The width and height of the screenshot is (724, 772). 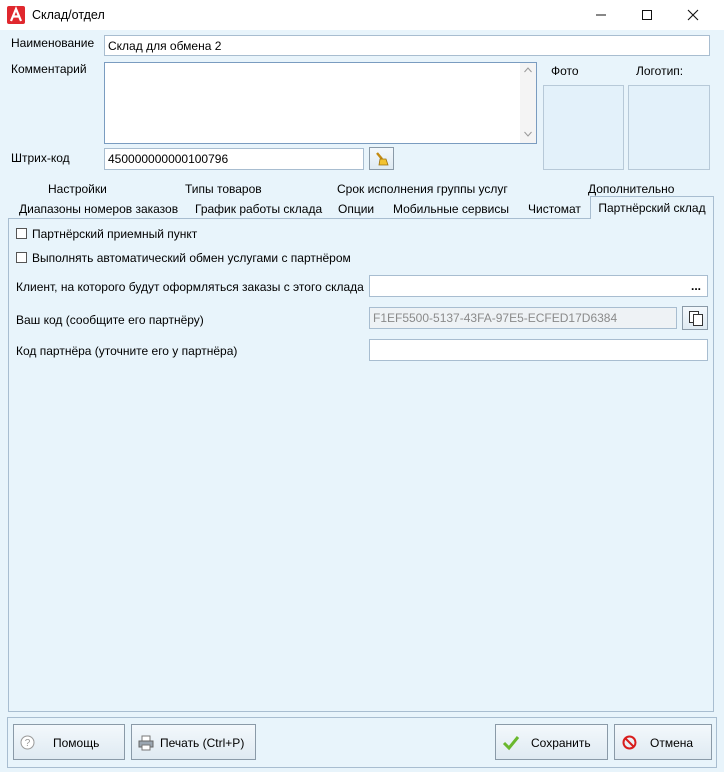 What do you see at coordinates (672, 743) in the screenshot?
I see `cancel-label: Отмена` at bounding box center [672, 743].